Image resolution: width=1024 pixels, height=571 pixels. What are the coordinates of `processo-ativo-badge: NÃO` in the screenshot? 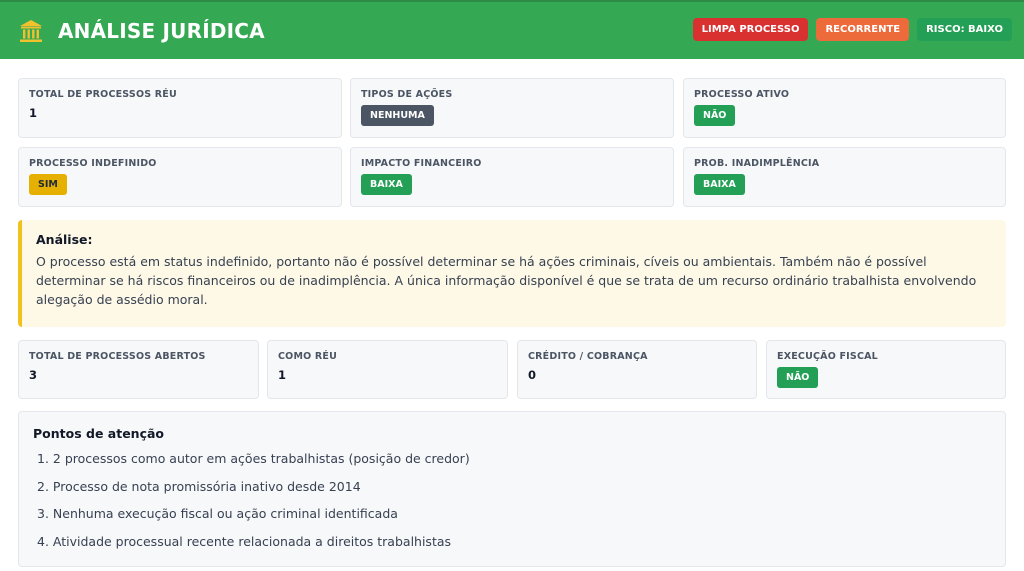 It's located at (715, 115).